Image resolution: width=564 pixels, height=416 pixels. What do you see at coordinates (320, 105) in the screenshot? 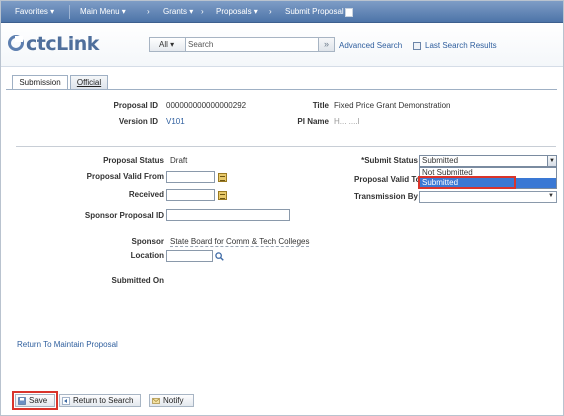
I see `title-label: Title` at bounding box center [320, 105].